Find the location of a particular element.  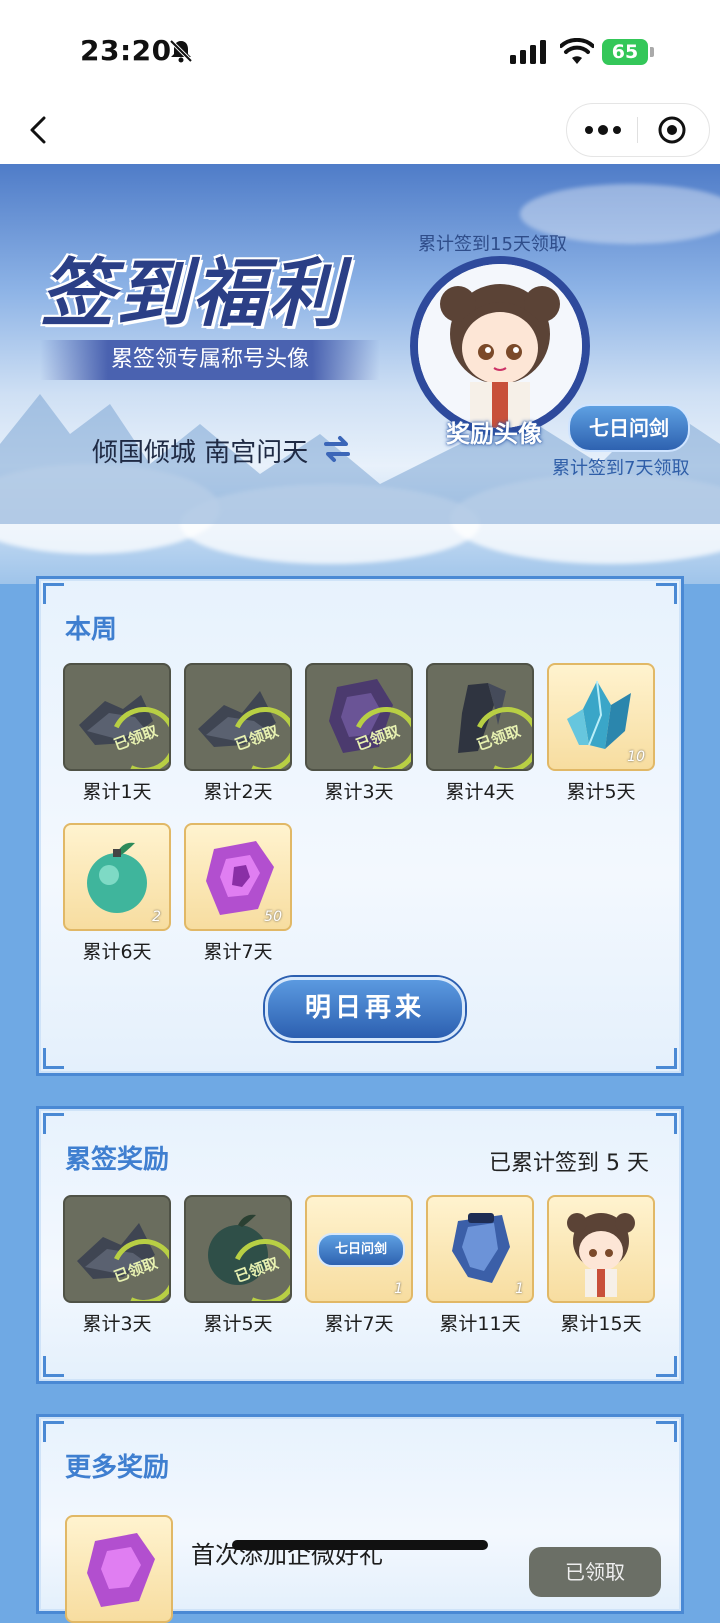

reward-day-label: 累计11天 is located at coordinates (480, 1324).